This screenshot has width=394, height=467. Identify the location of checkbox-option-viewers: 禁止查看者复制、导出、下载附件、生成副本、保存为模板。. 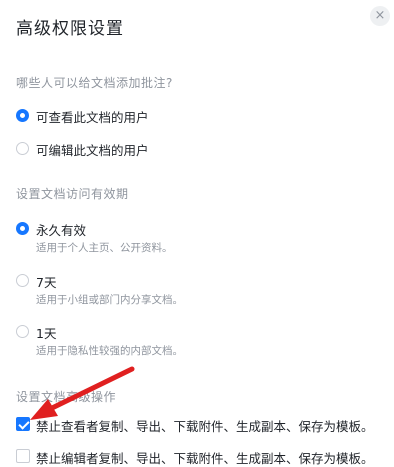
(201, 425).